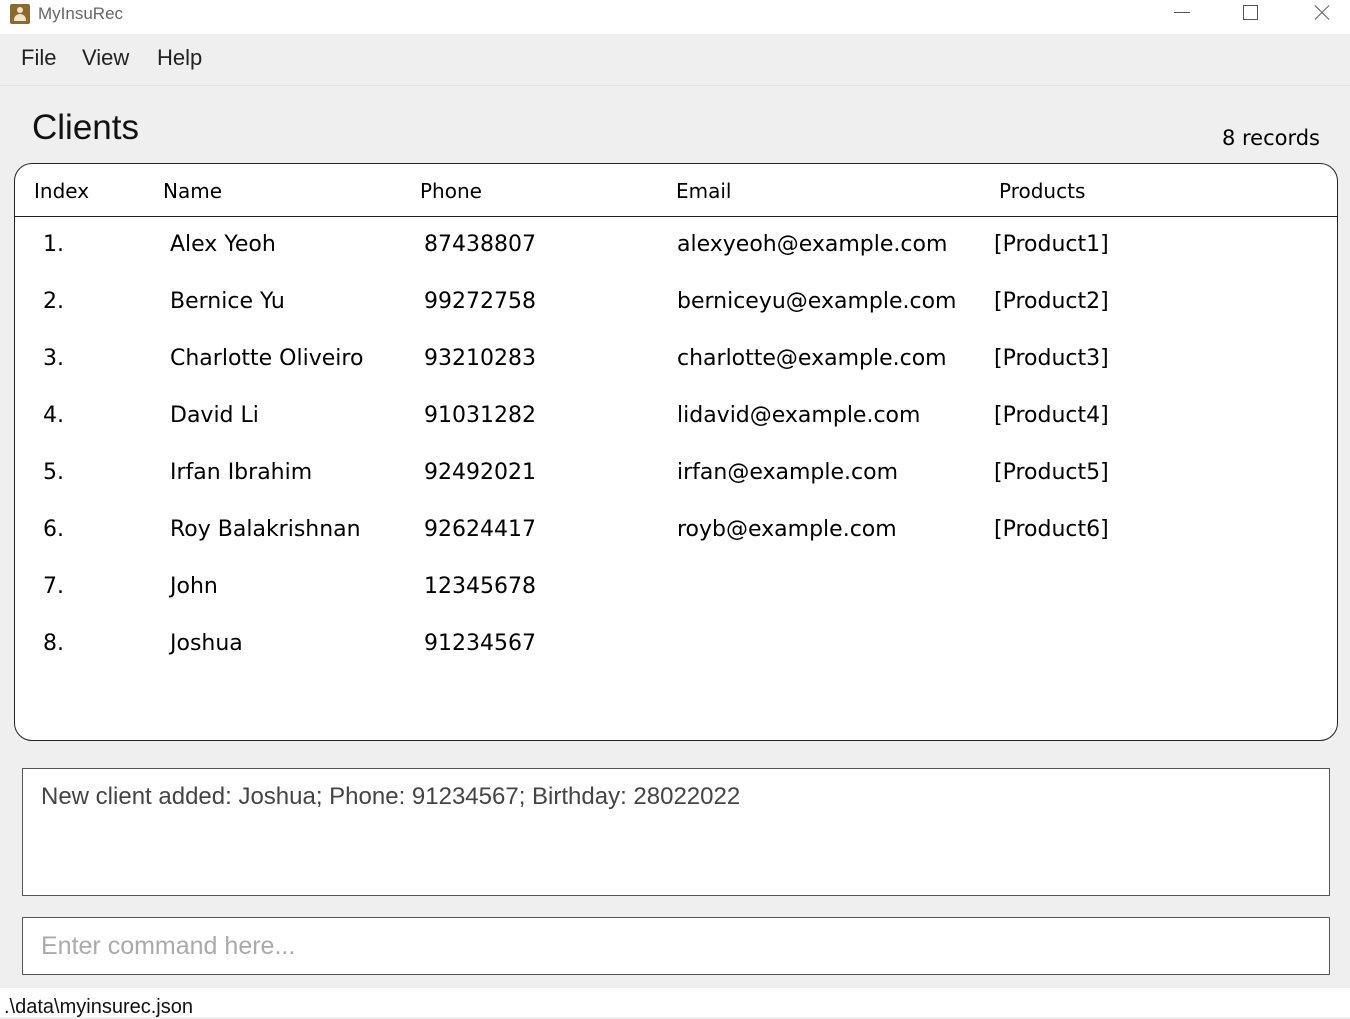  I want to click on cell-phone: 12345678, so click(480, 586).